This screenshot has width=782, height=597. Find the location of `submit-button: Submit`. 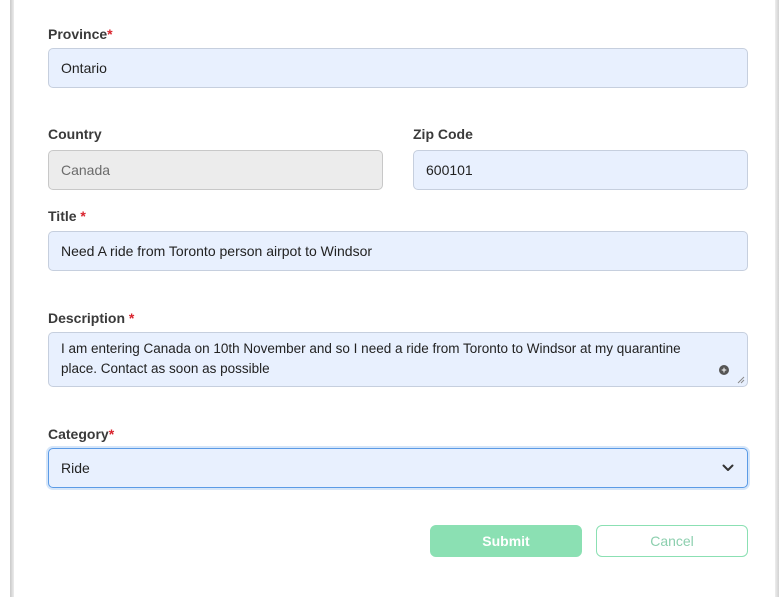

submit-button: Submit is located at coordinates (506, 541).